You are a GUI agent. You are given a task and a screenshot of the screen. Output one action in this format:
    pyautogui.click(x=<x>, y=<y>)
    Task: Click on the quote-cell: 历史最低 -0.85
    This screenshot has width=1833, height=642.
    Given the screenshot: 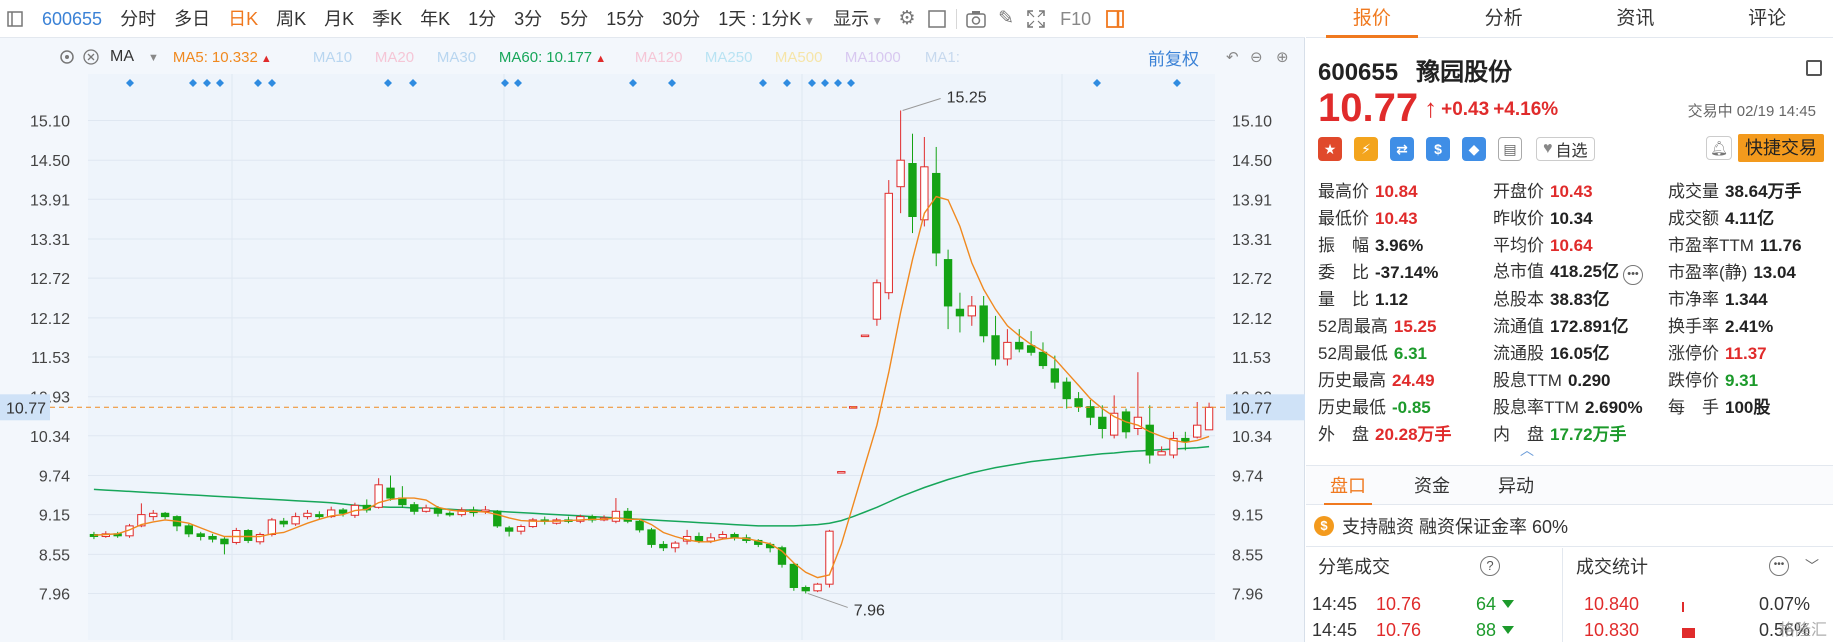 What is the action you would take?
    pyautogui.click(x=1405, y=405)
    